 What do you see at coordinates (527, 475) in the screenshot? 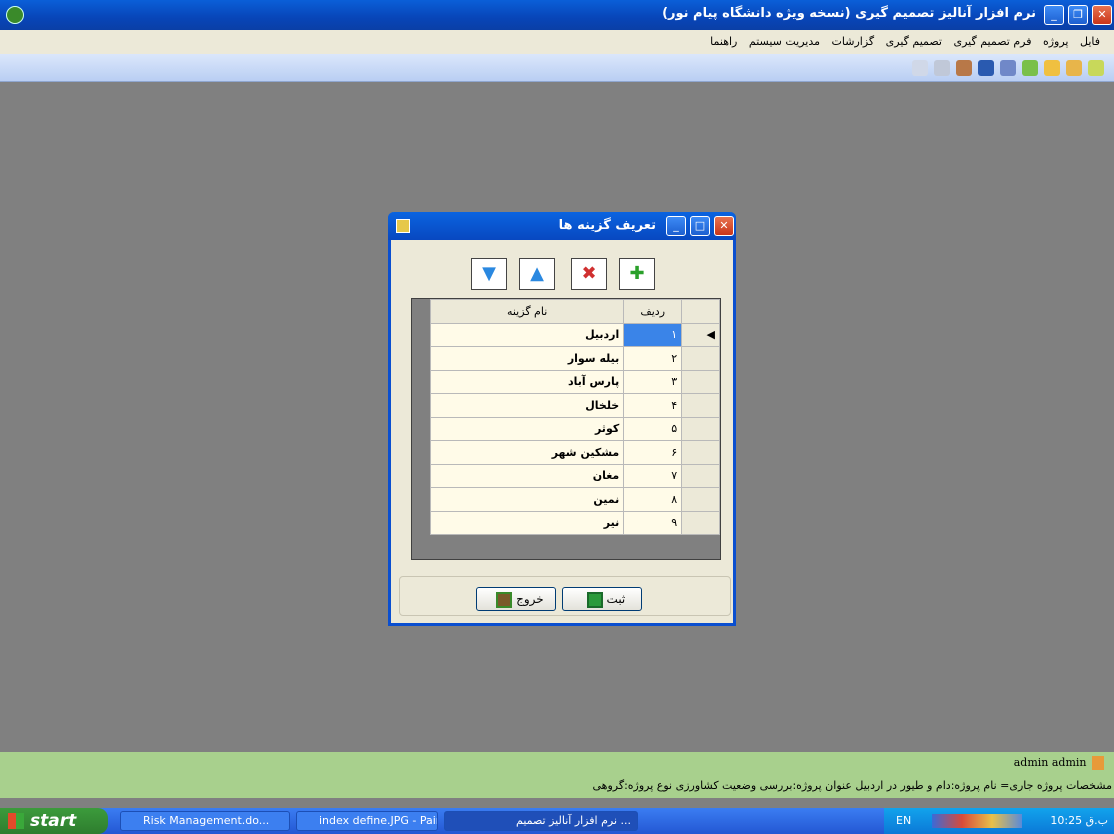
I see `name-cell: مغان` at bounding box center [527, 475].